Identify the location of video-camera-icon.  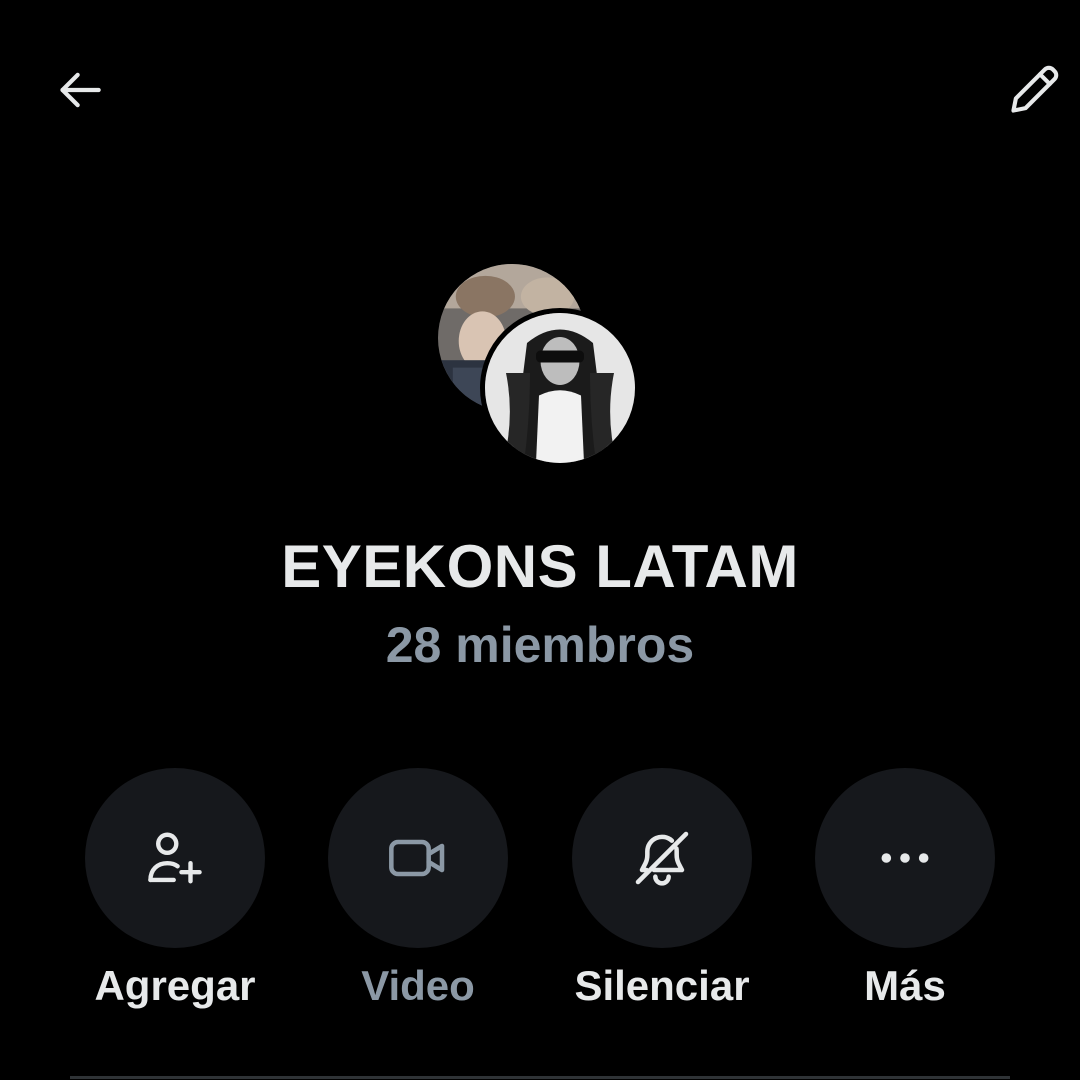
(417, 858).